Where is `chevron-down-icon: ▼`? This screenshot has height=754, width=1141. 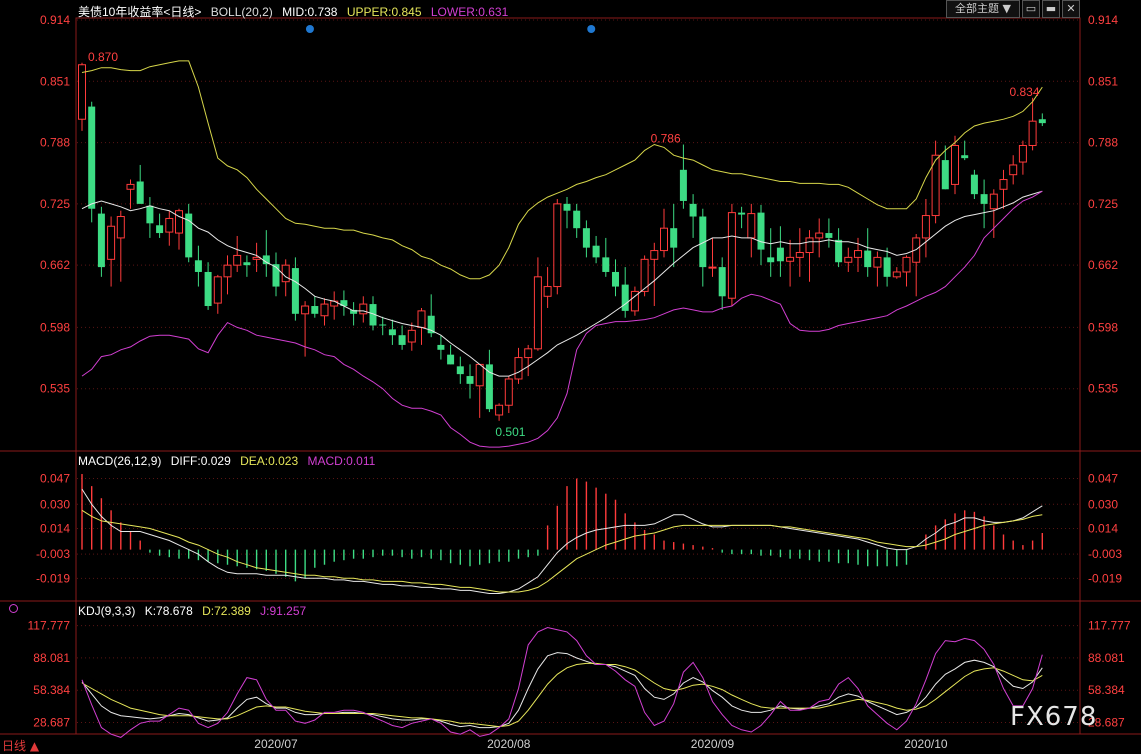 chevron-down-icon: ▼ is located at coordinates (1006, 8).